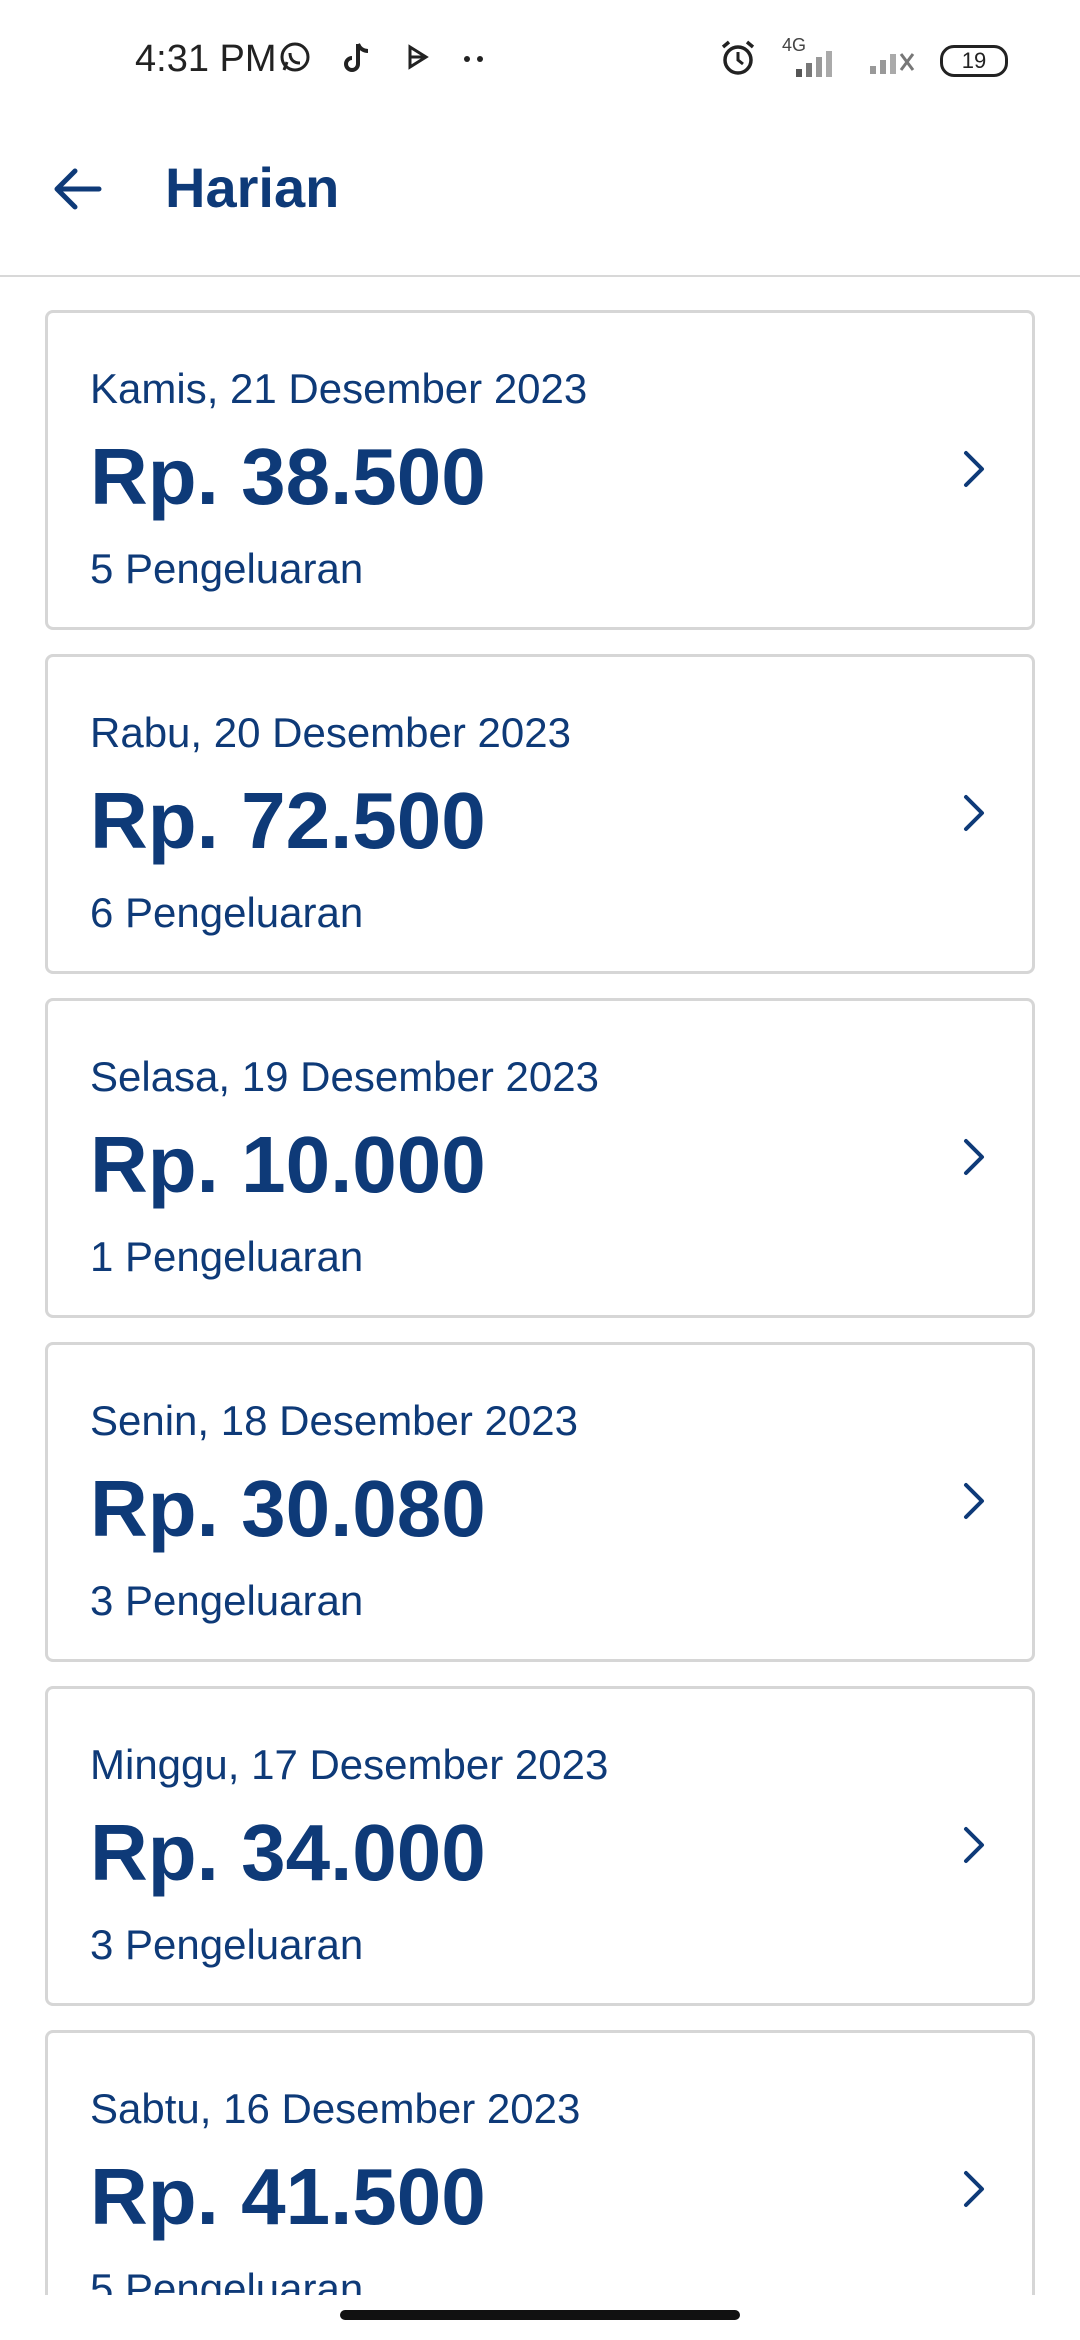 This screenshot has height=2340, width=1080. I want to click on status-icons-left, so click(383, 59).